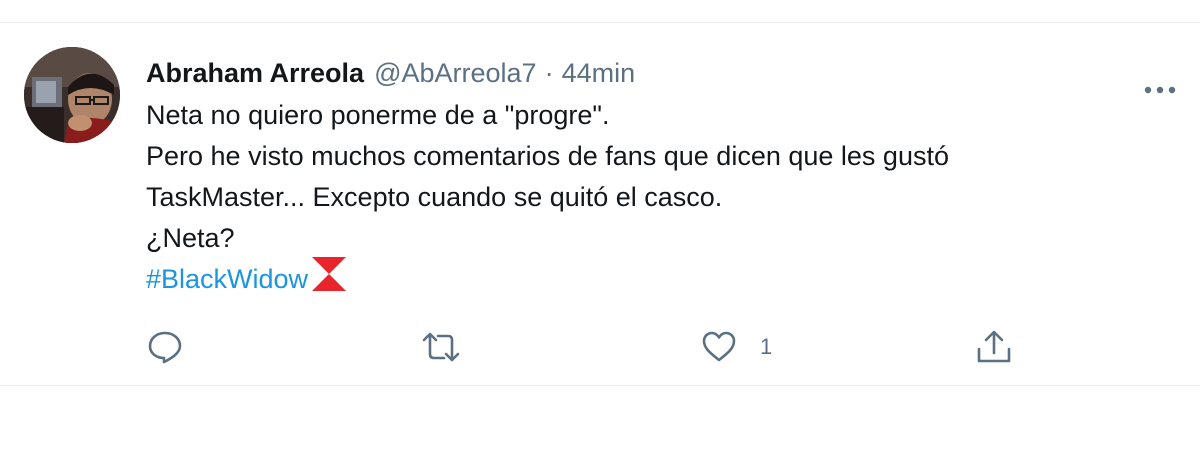  Describe the element at coordinates (441, 347) in the screenshot. I see `retweet-icon` at that location.